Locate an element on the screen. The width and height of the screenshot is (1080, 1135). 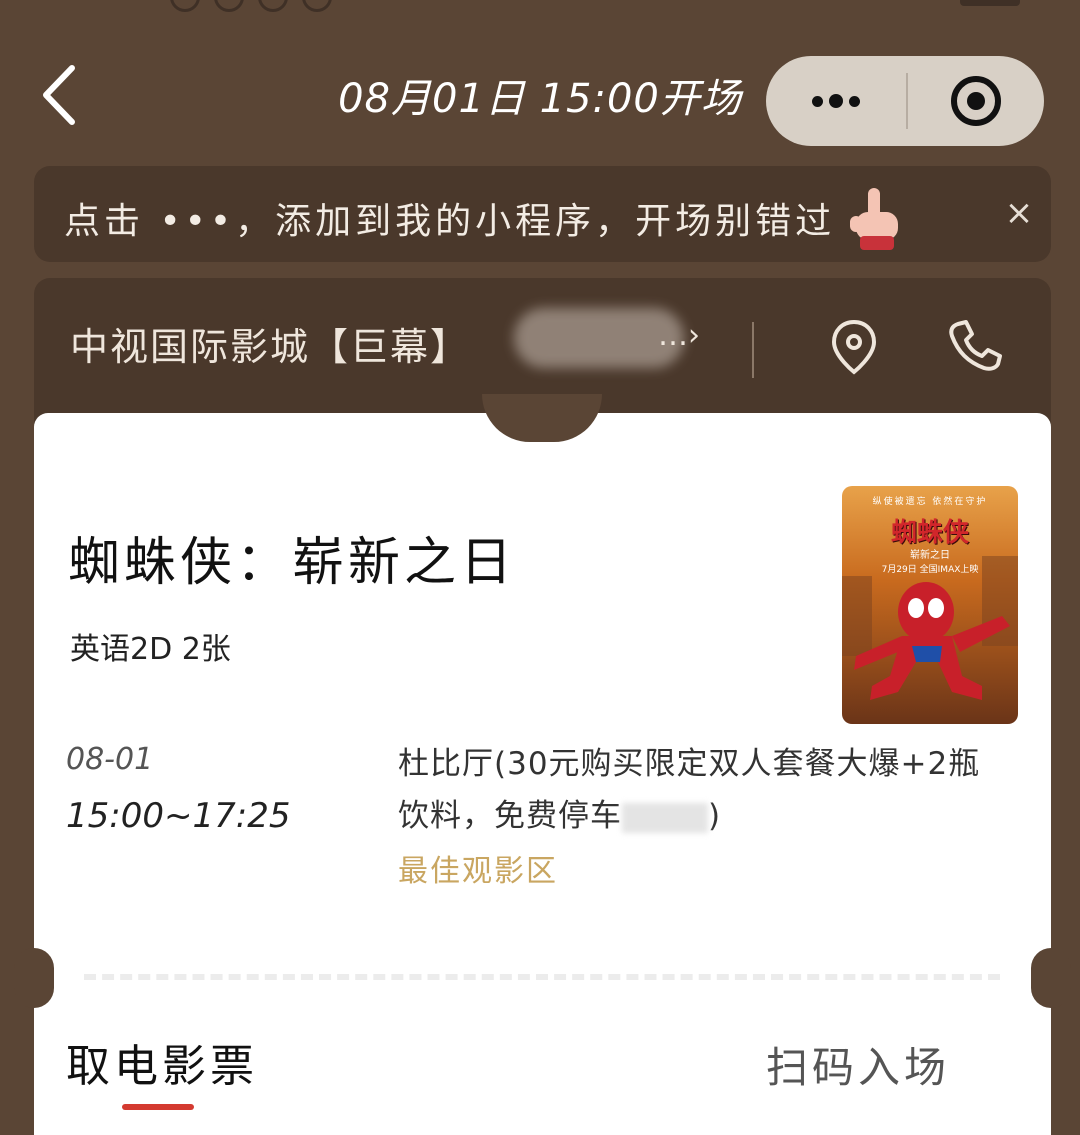
active-tab-indicator is located at coordinates (158, 1107).